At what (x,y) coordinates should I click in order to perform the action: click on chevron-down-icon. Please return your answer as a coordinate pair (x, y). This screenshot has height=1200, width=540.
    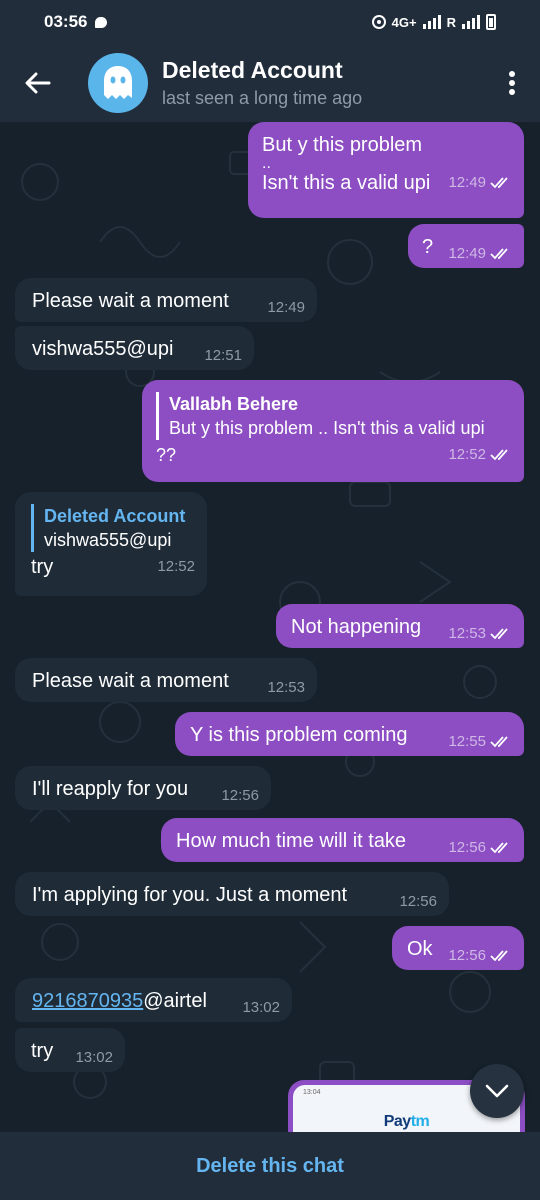
    Looking at the image, I should click on (497, 1091).